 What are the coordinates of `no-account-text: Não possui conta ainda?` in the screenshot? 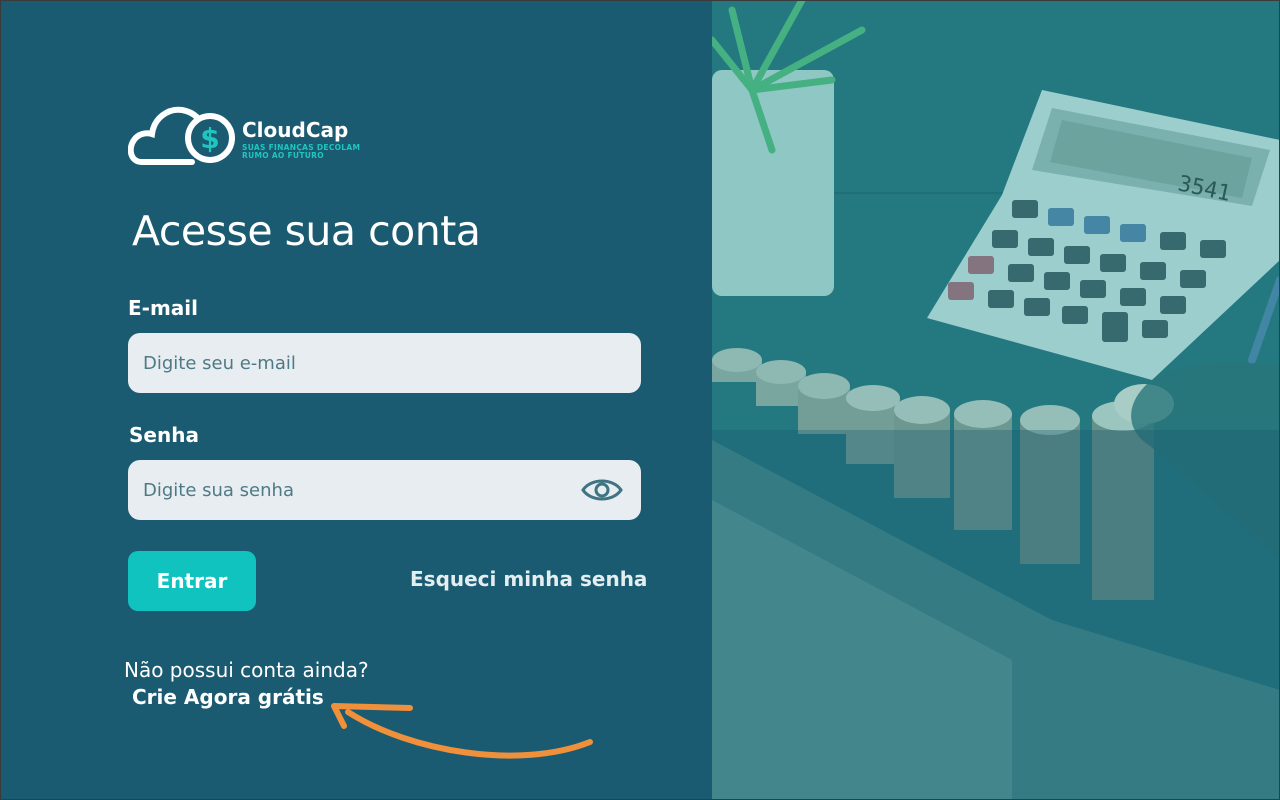 It's located at (246, 670).